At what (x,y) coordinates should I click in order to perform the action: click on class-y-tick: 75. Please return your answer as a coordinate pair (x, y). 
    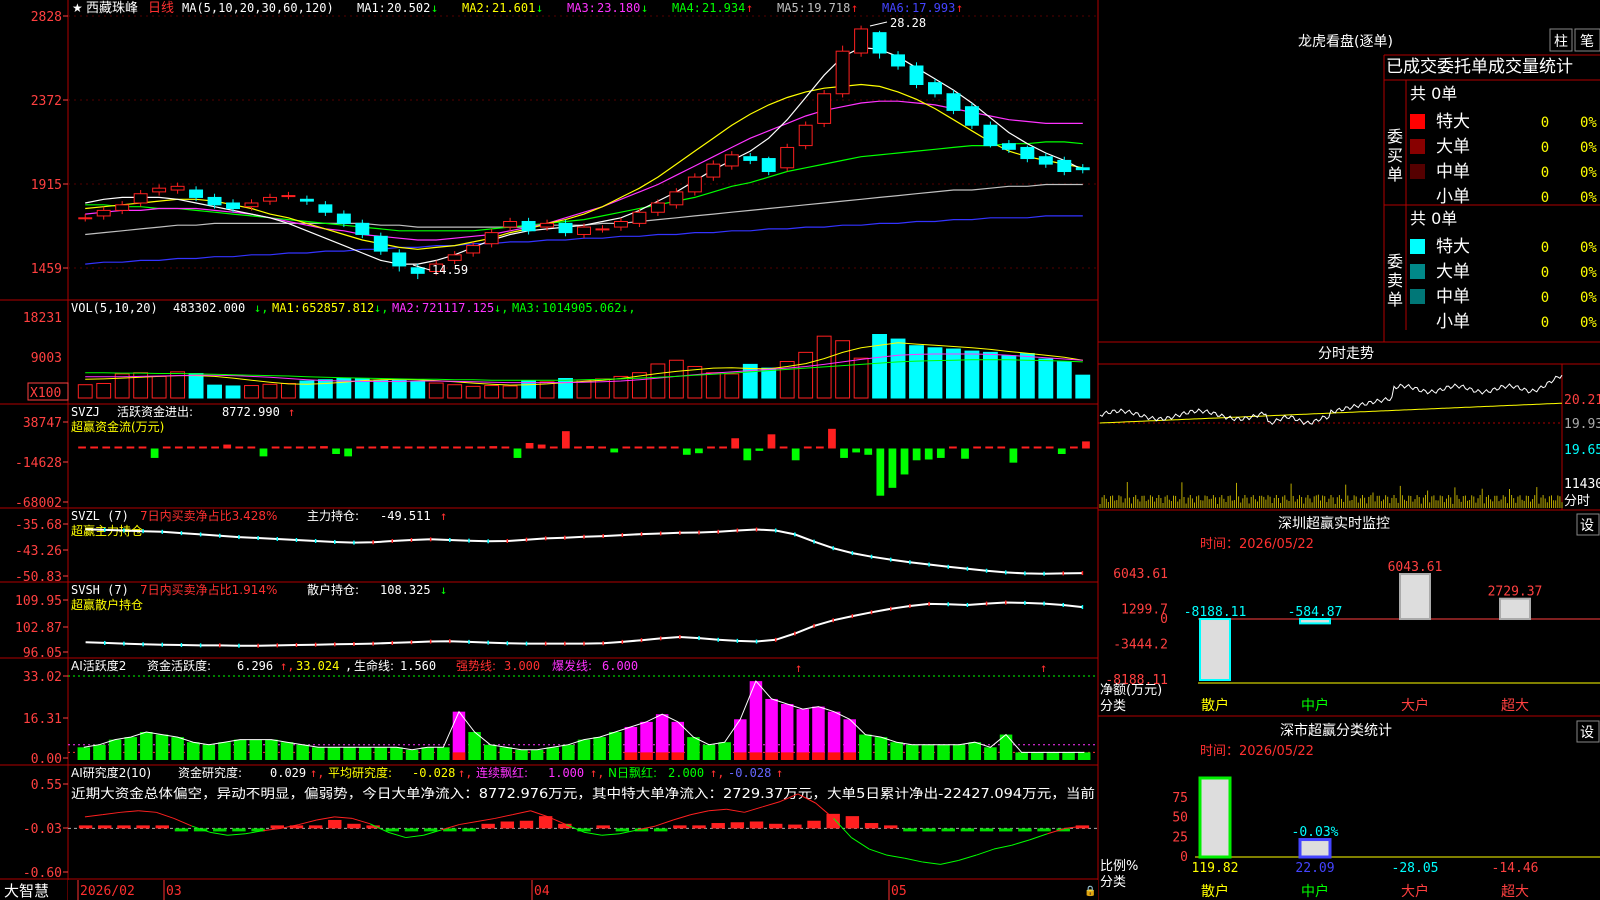
    Looking at the image, I should click on (1180, 798).